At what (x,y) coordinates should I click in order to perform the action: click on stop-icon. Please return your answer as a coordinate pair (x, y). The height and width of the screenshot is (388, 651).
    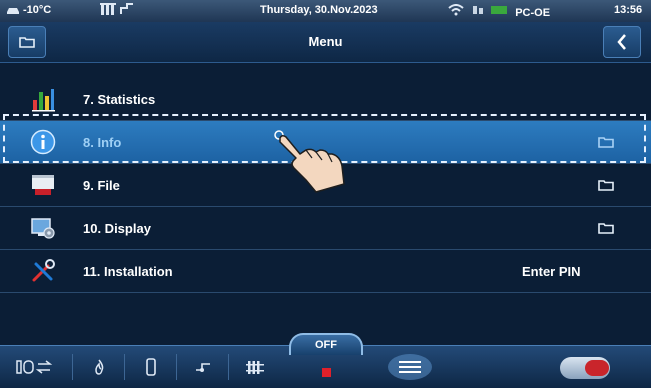
    Looking at the image, I should click on (326, 372).